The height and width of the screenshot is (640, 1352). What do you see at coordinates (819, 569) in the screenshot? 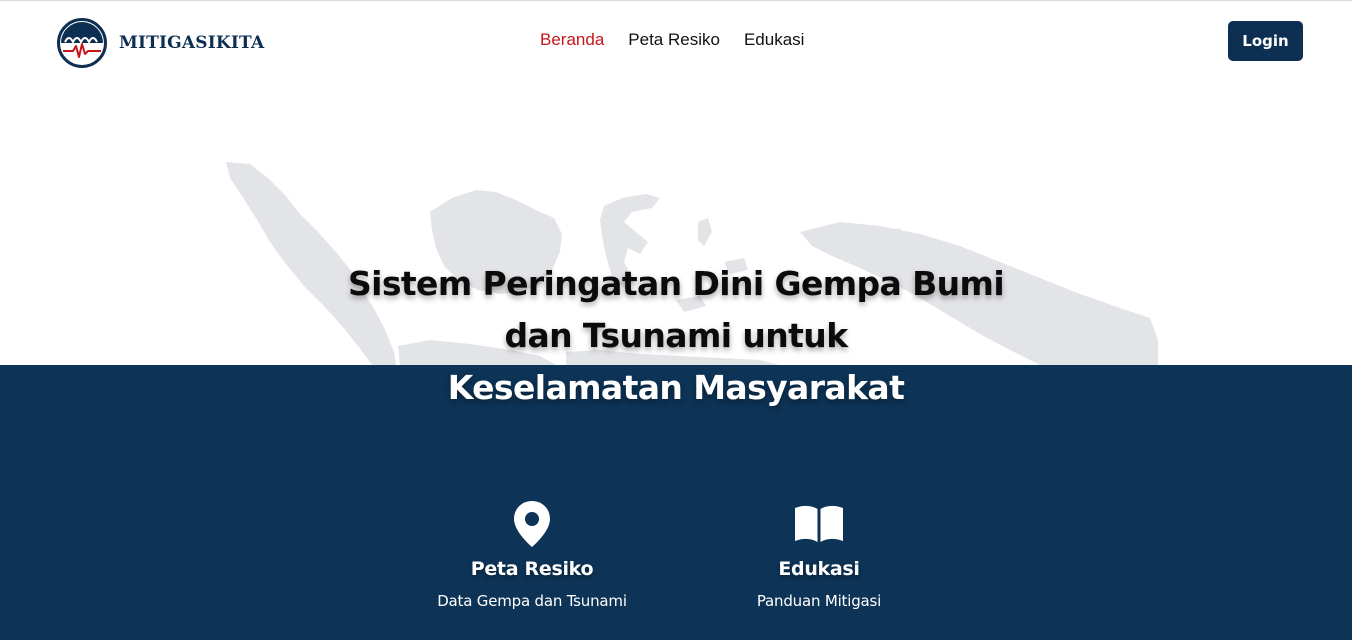
I see `feature-title: Edukasi` at bounding box center [819, 569].